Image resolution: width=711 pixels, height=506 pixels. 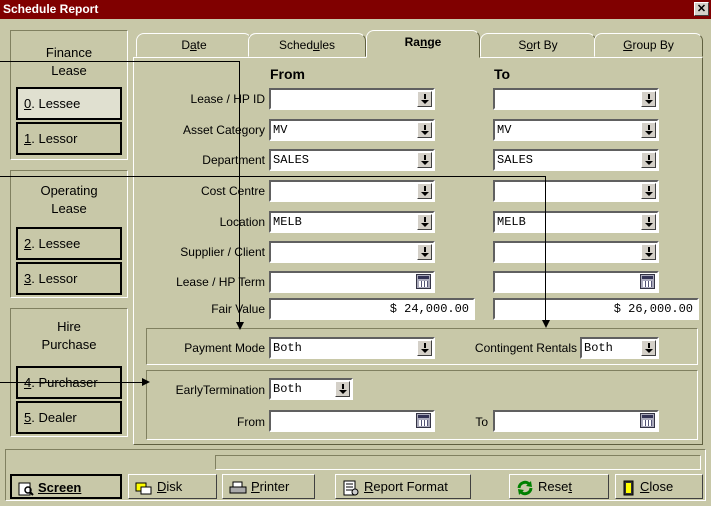 I want to click on lease-hp-term-label: Lease / HP Term, so click(x=220, y=282).